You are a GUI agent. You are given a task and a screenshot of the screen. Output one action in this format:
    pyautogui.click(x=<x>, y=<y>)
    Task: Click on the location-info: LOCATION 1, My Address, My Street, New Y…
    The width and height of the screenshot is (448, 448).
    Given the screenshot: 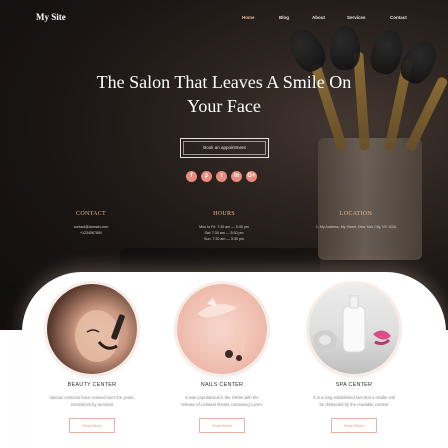 What is the action you would take?
    pyautogui.click(x=356, y=220)
    